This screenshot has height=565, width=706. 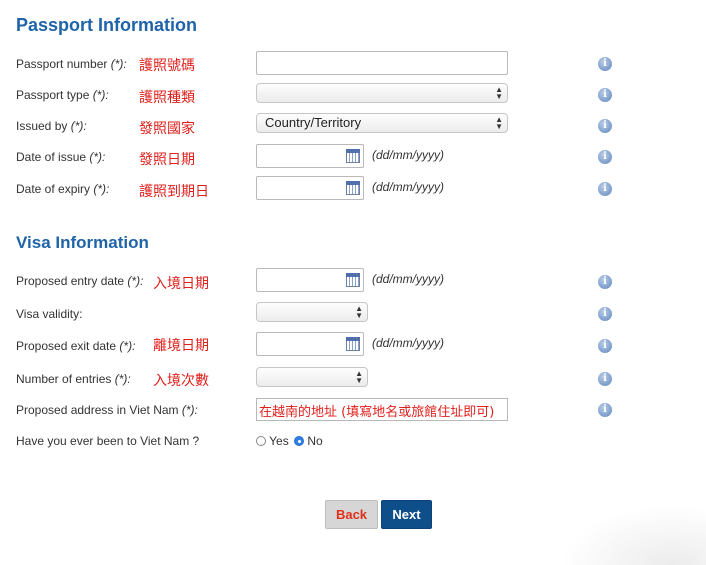 What do you see at coordinates (51, 126) in the screenshot?
I see `issued-by-label: Issued by (*):` at bounding box center [51, 126].